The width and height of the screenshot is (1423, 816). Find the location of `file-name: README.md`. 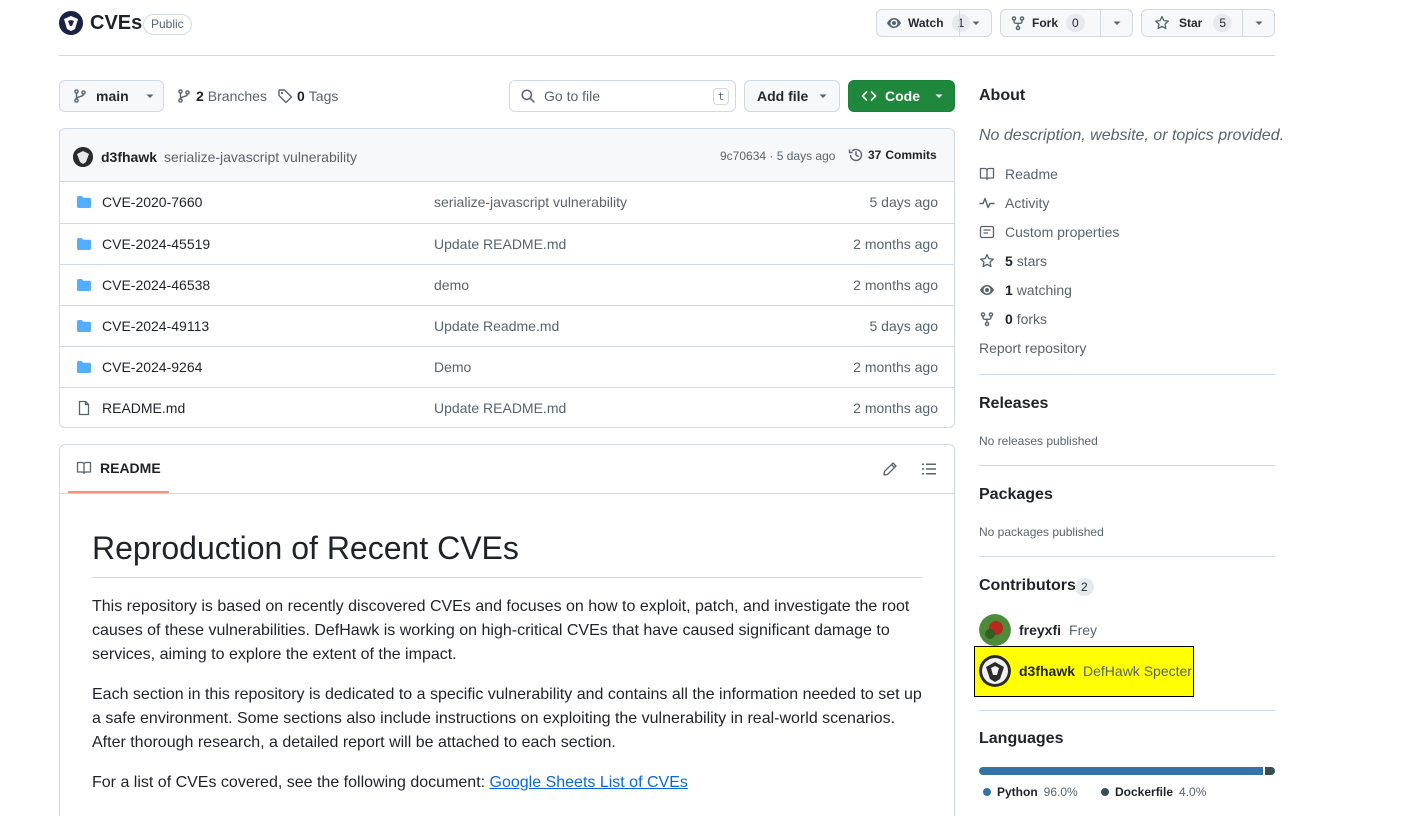

file-name: README.md is located at coordinates (143, 408).